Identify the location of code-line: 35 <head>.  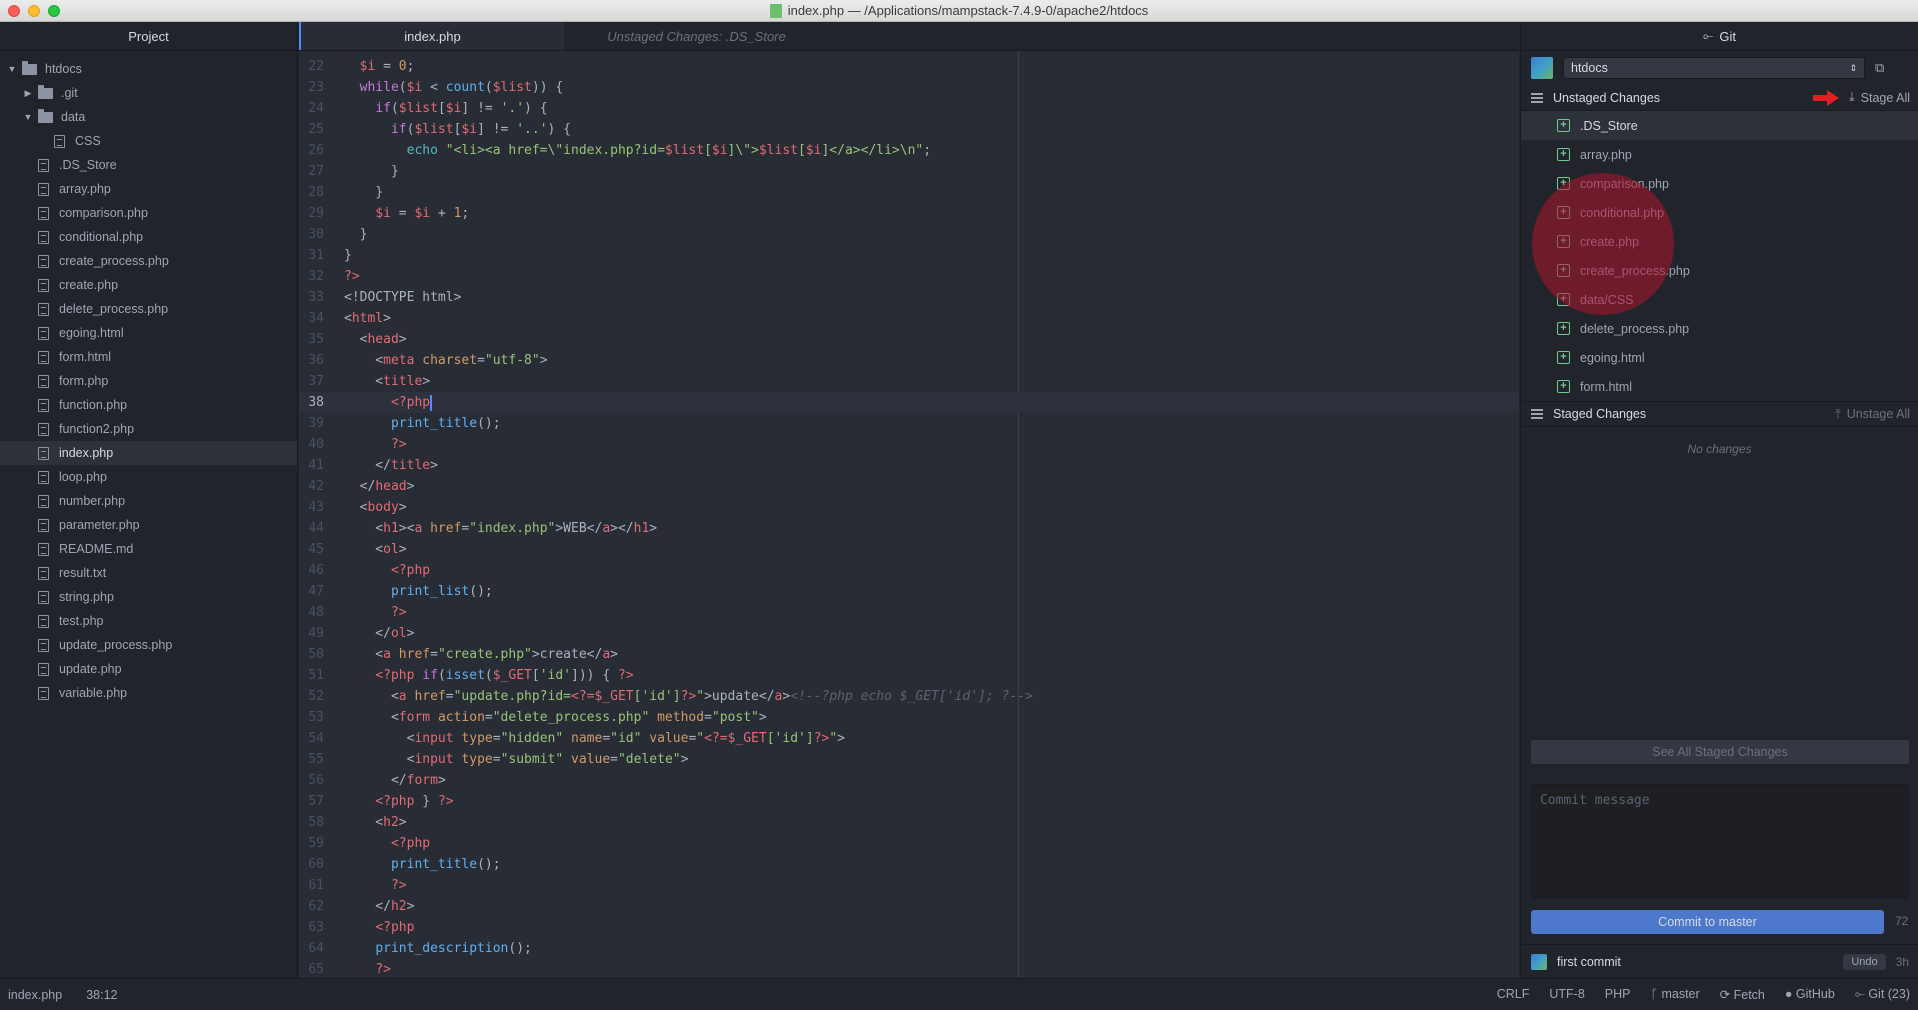
(909, 339).